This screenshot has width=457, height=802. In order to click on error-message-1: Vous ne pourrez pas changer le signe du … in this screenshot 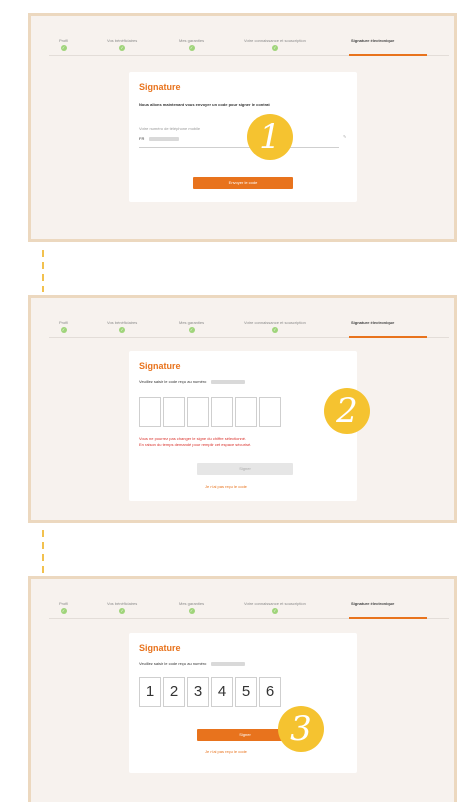, I will do `click(193, 438)`.